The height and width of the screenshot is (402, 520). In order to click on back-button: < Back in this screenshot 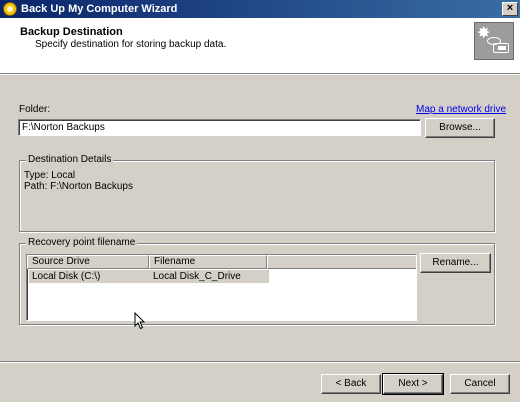, I will do `click(351, 384)`.